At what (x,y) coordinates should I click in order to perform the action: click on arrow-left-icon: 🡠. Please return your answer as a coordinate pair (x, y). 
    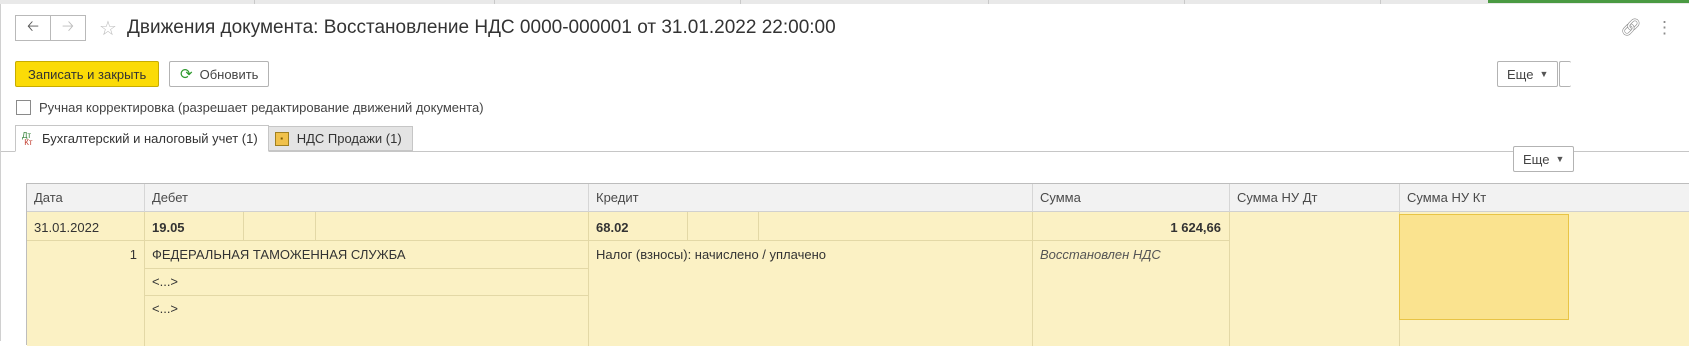
    Looking at the image, I should click on (33, 26).